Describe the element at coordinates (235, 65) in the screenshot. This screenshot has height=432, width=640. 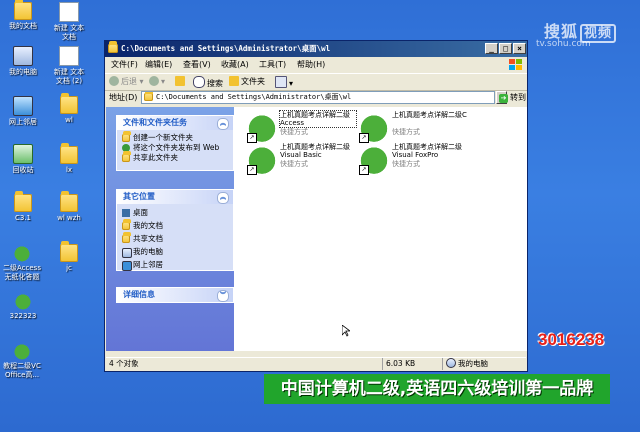
I see `menu-favorites: 收藏(A)` at that location.